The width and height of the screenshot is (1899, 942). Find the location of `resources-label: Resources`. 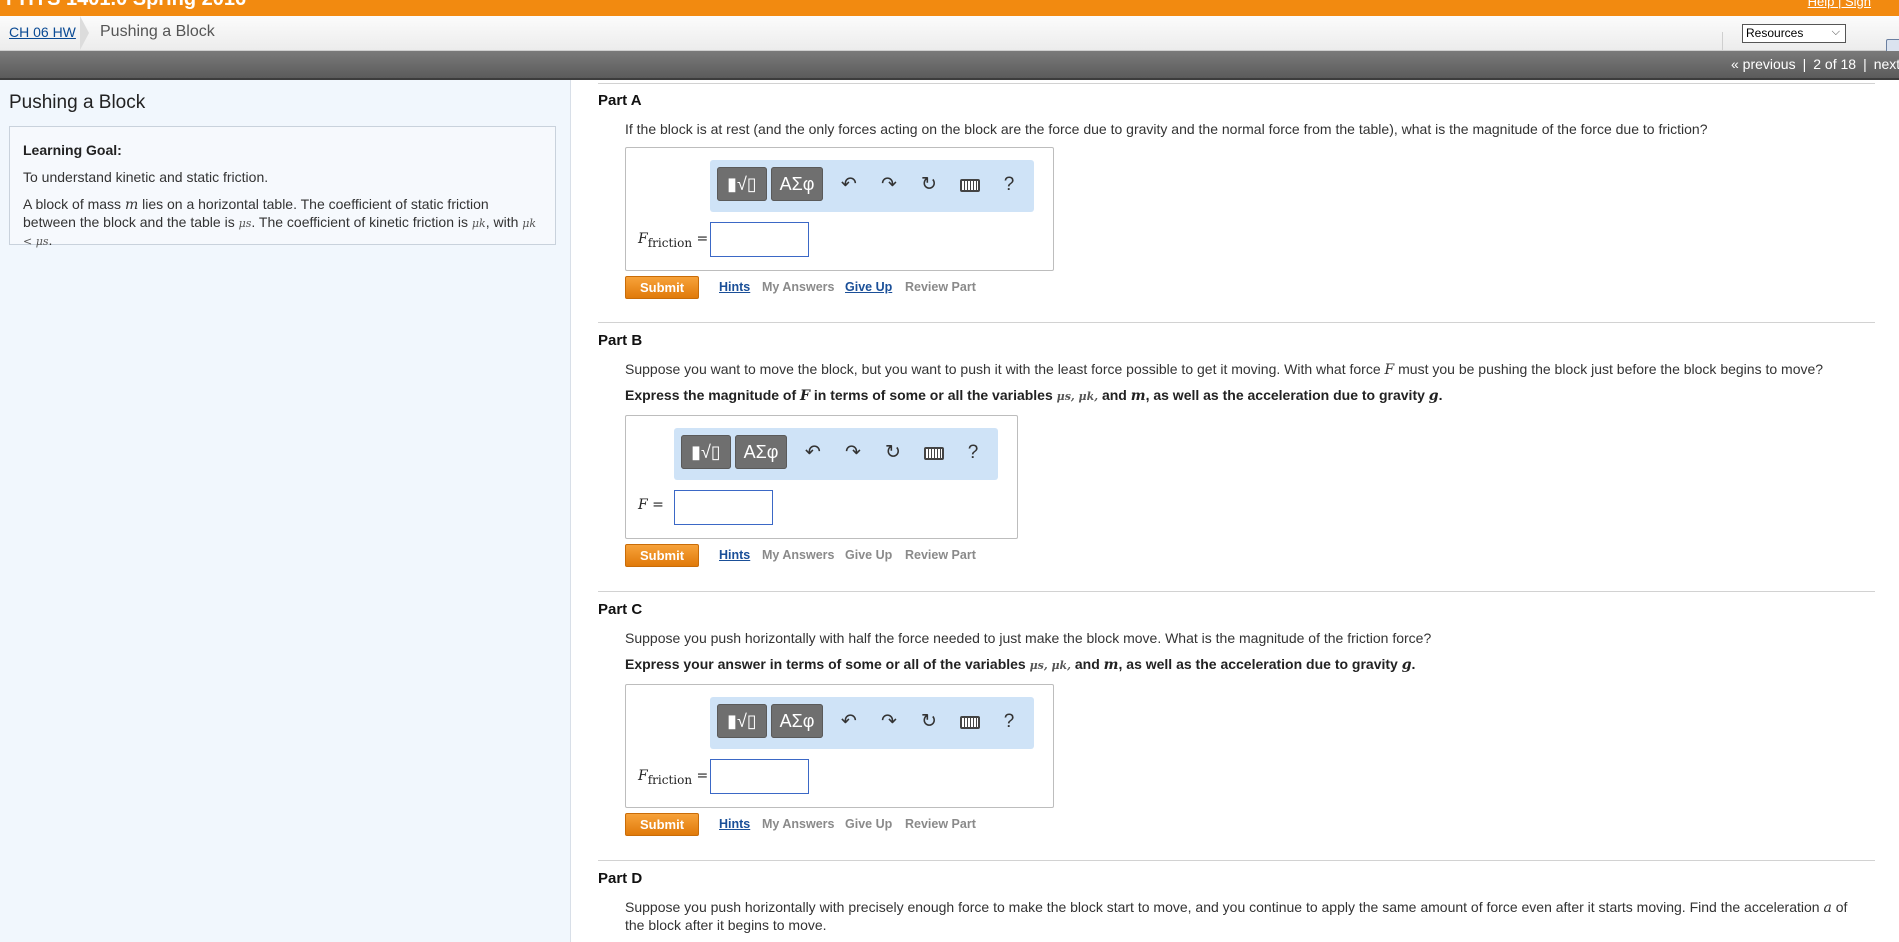

resources-label: Resources is located at coordinates (1775, 33).